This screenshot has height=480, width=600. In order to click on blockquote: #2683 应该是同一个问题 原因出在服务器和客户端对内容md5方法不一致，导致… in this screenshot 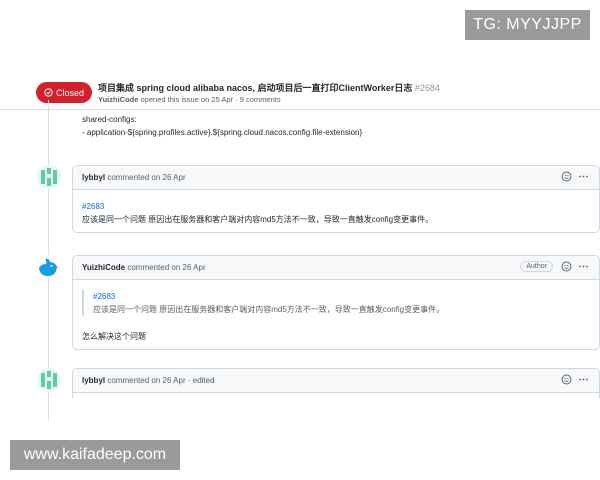, I will do `click(336, 303)`.